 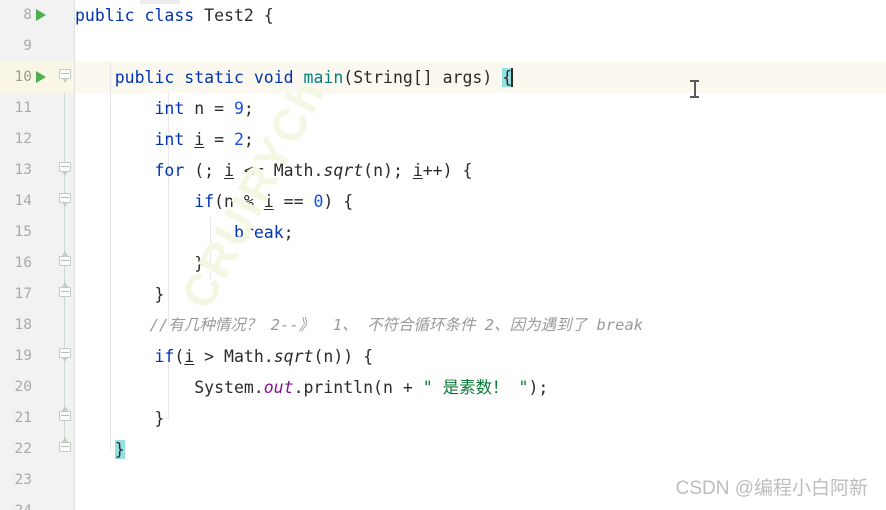 I want to click on line-number-16: 16, so click(x=23, y=263).